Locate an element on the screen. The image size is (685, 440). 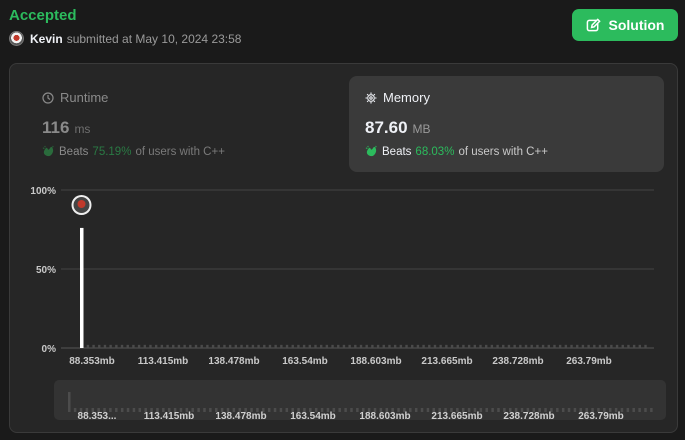
chip-icon is located at coordinates (371, 97).